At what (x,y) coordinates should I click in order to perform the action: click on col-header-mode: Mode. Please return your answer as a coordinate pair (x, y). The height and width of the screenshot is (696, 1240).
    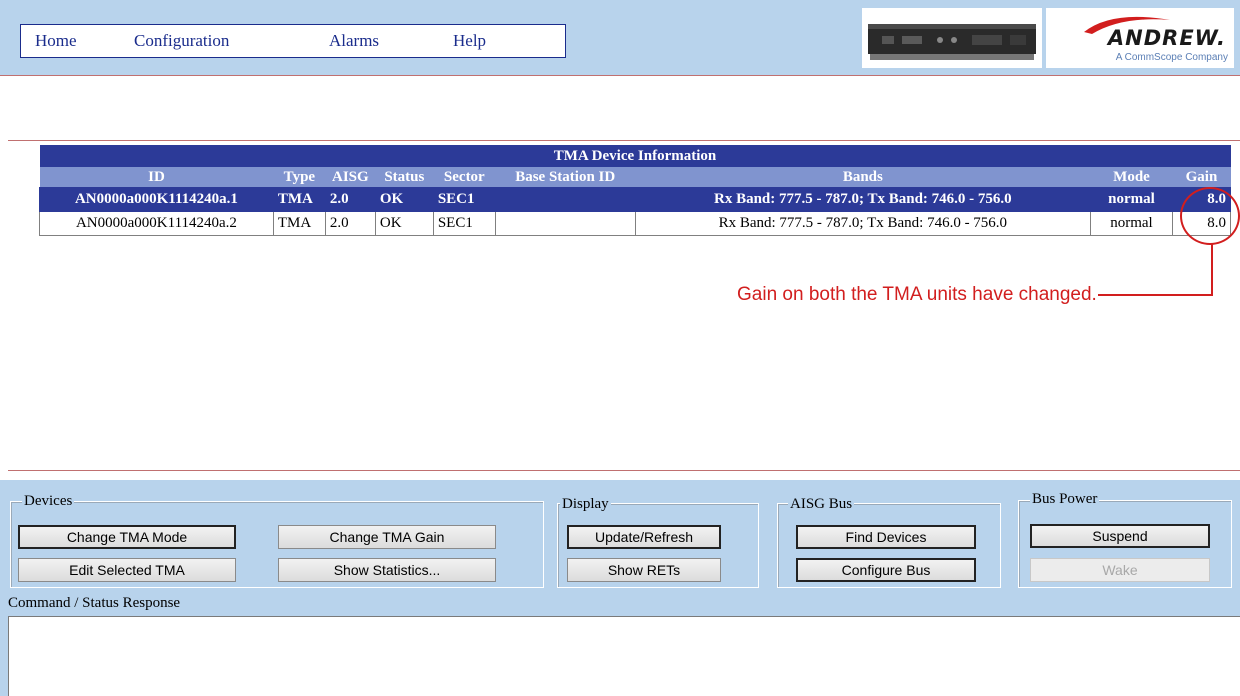
    Looking at the image, I should click on (1131, 177).